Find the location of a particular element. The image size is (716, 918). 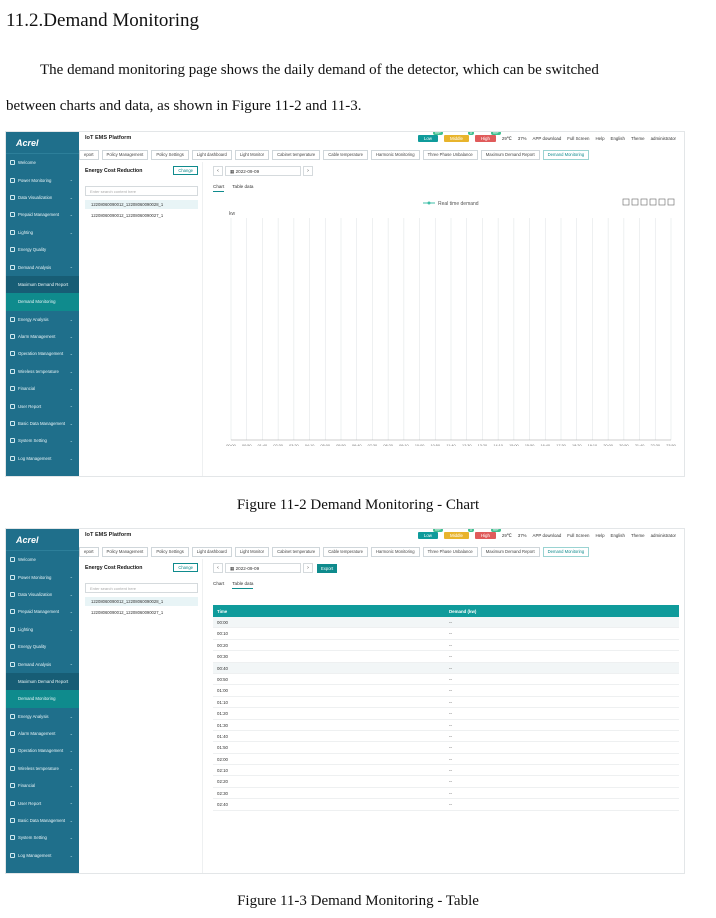

stack-icon is located at coordinates (662, 202).